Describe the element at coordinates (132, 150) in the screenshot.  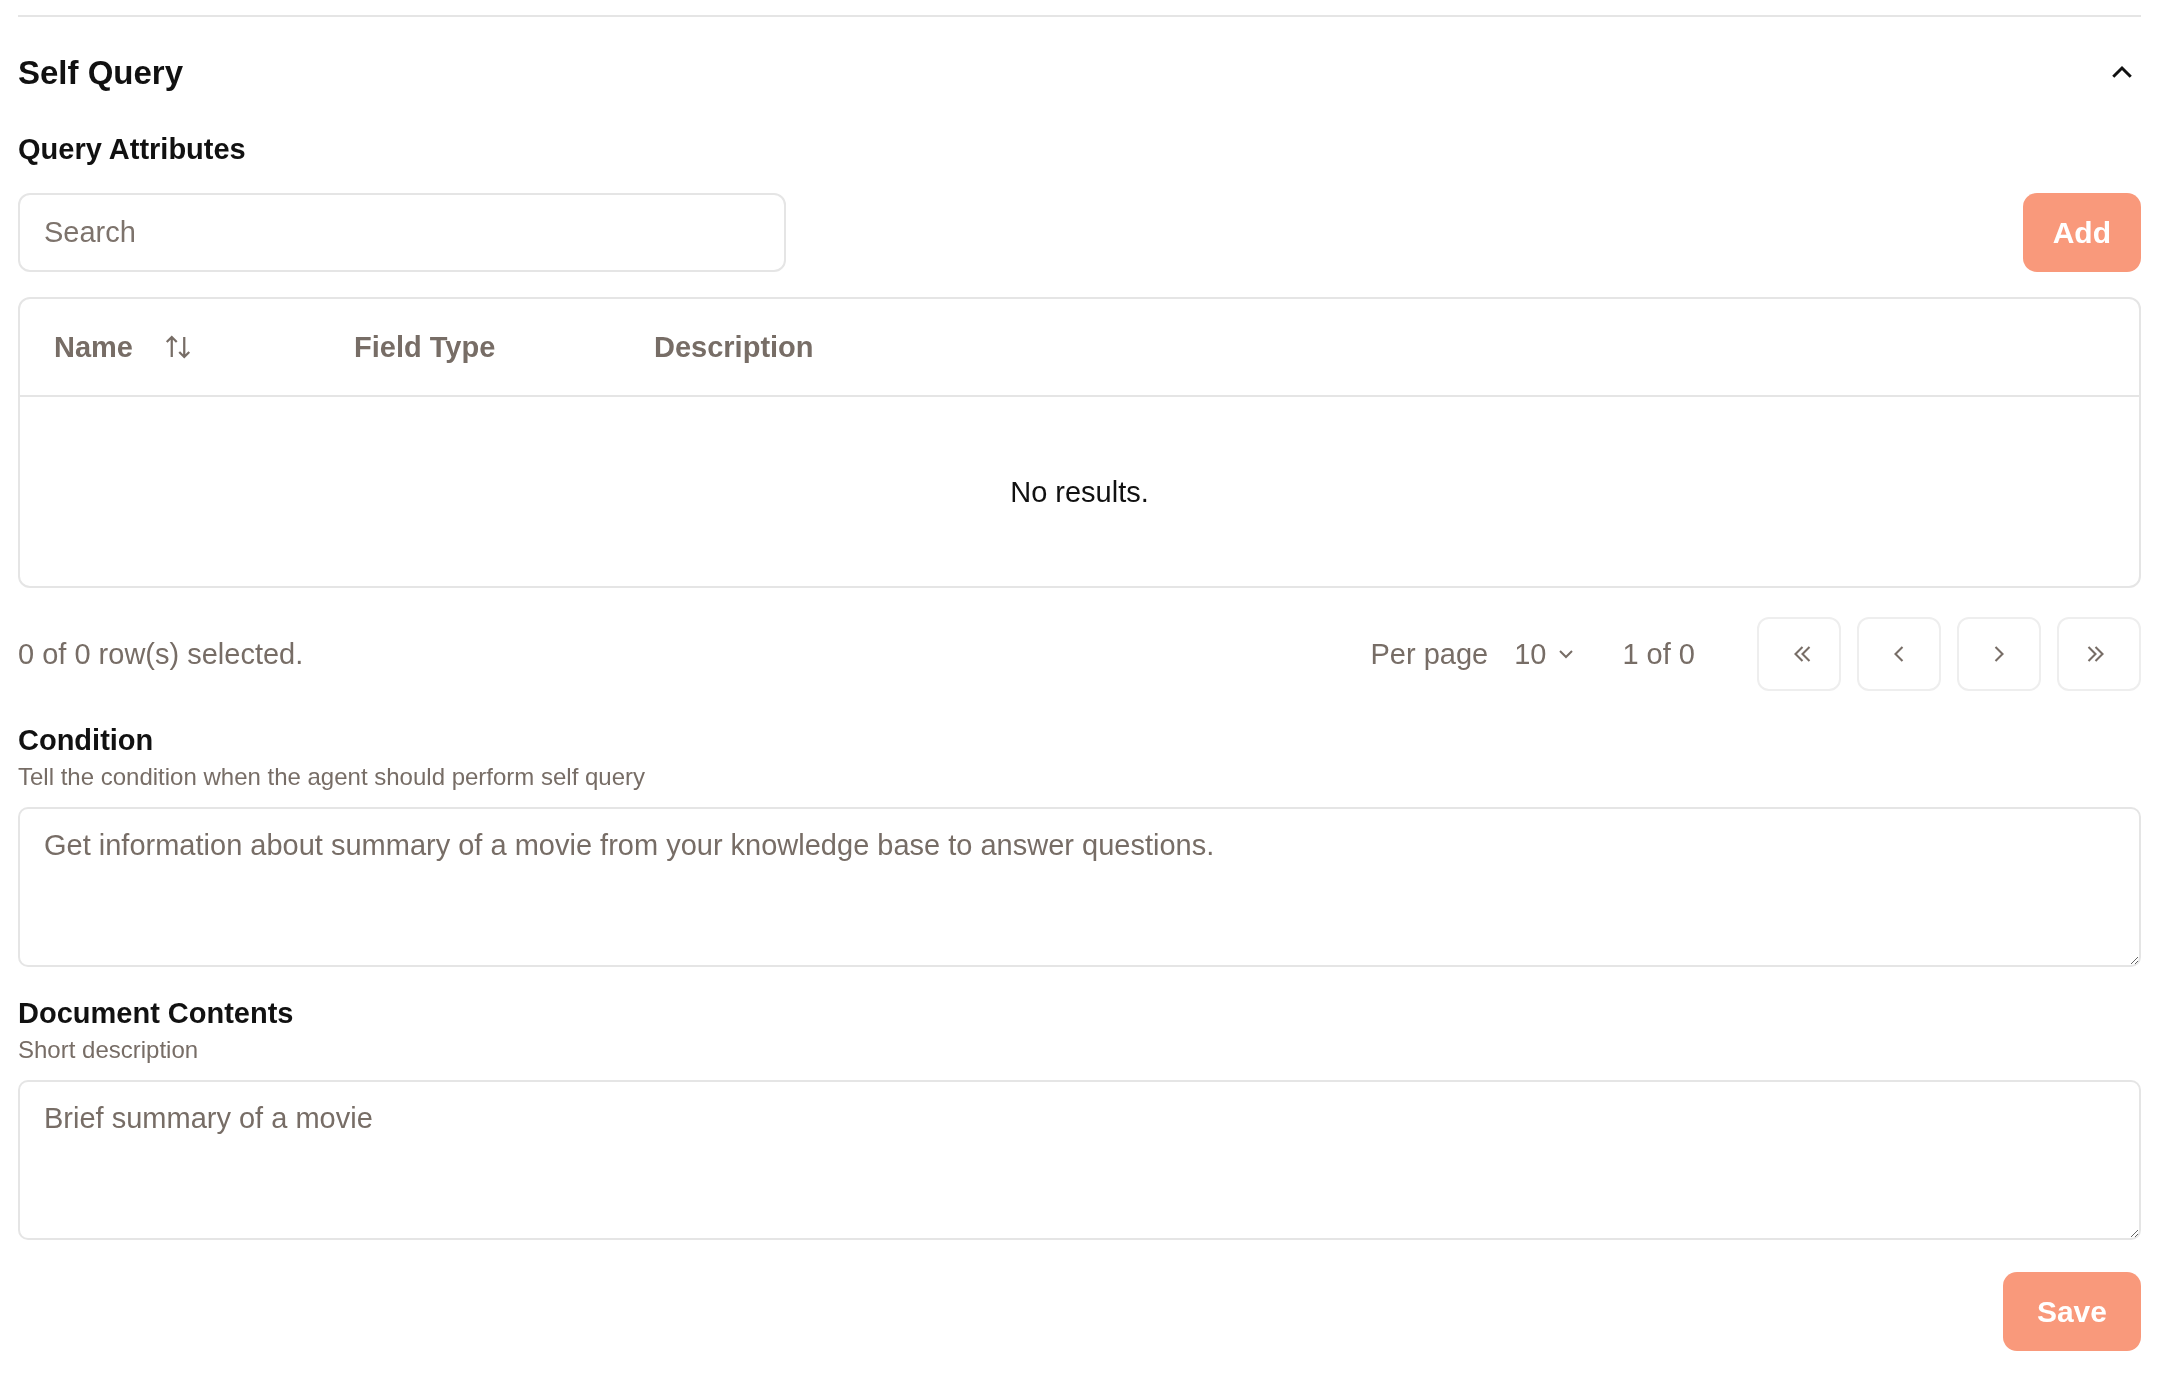
I see `query-attributes-label: Query Attributes` at that location.